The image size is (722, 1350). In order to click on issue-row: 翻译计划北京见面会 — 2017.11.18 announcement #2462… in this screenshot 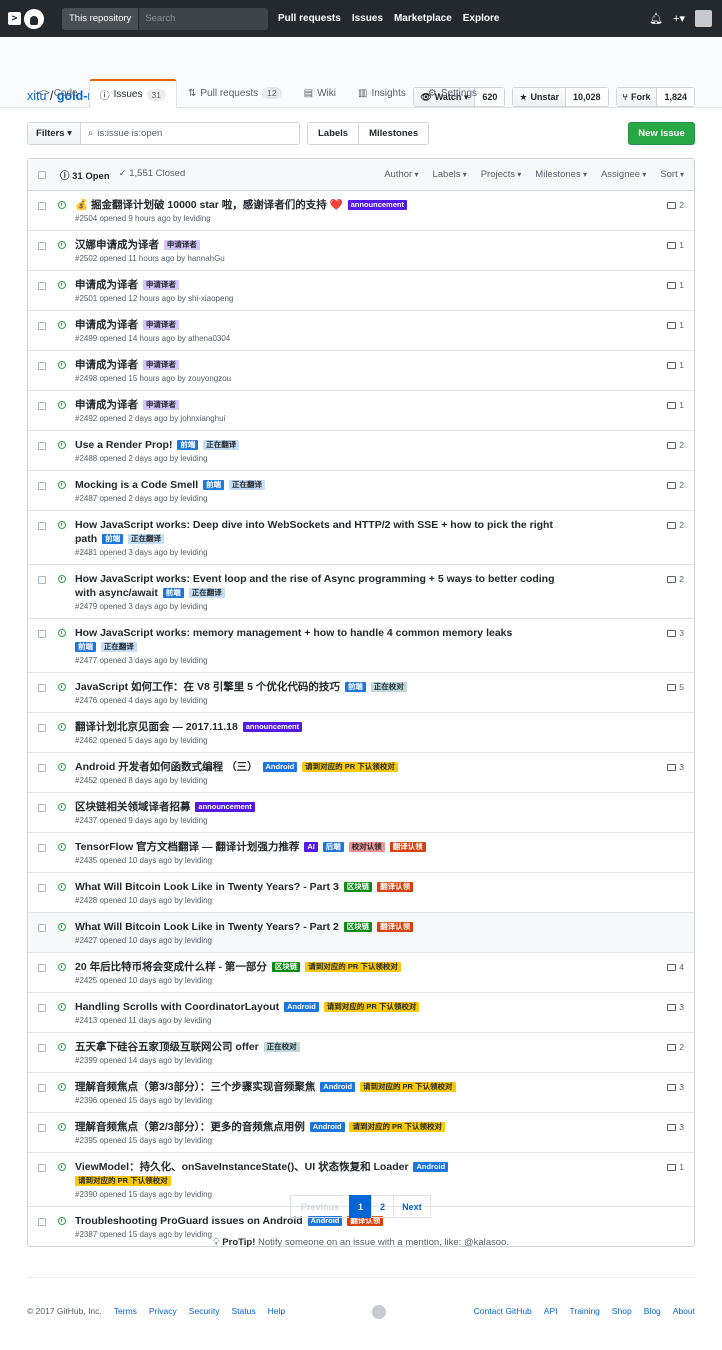, I will do `click(361, 732)`.